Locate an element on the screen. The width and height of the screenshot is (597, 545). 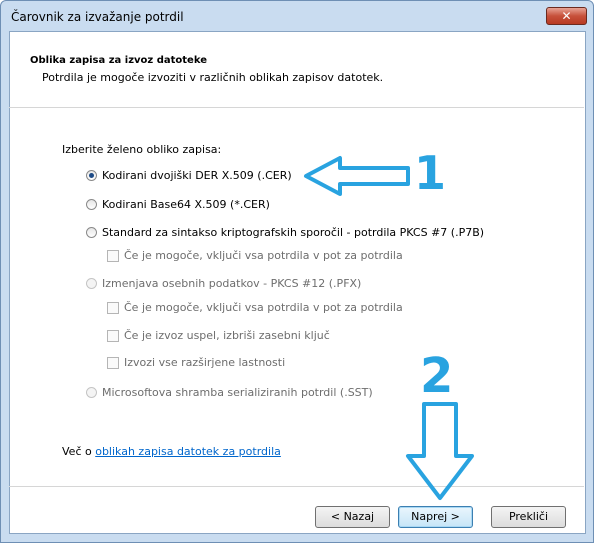
next-button: Naprej > is located at coordinates (435, 517).